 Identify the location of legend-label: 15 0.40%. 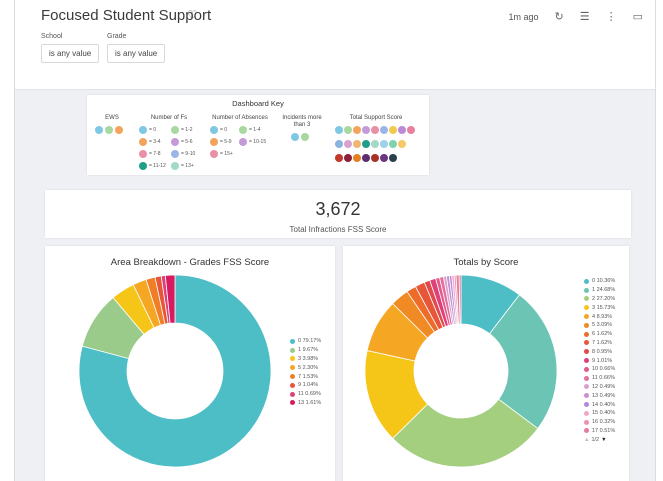
(604, 413).